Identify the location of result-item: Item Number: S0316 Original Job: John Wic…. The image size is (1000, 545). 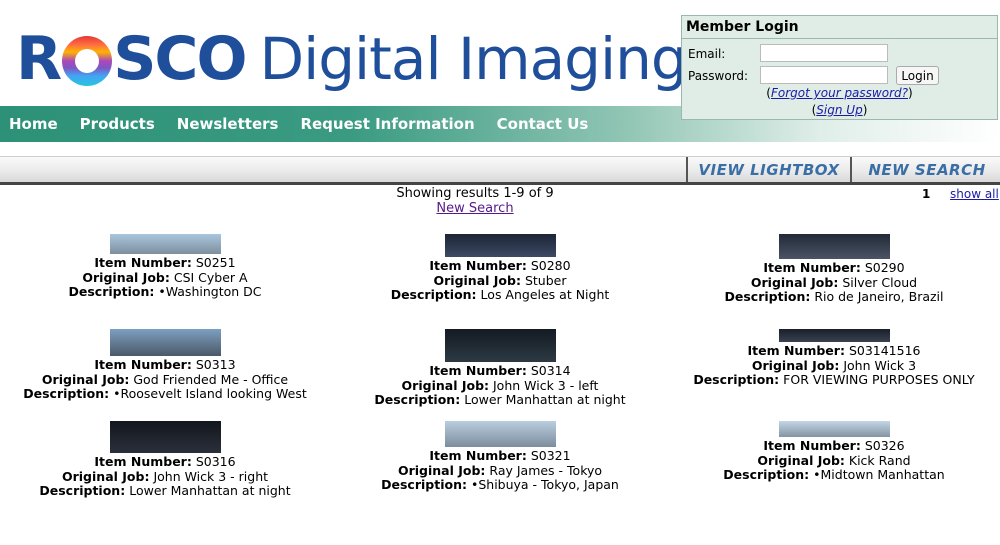
(165, 460).